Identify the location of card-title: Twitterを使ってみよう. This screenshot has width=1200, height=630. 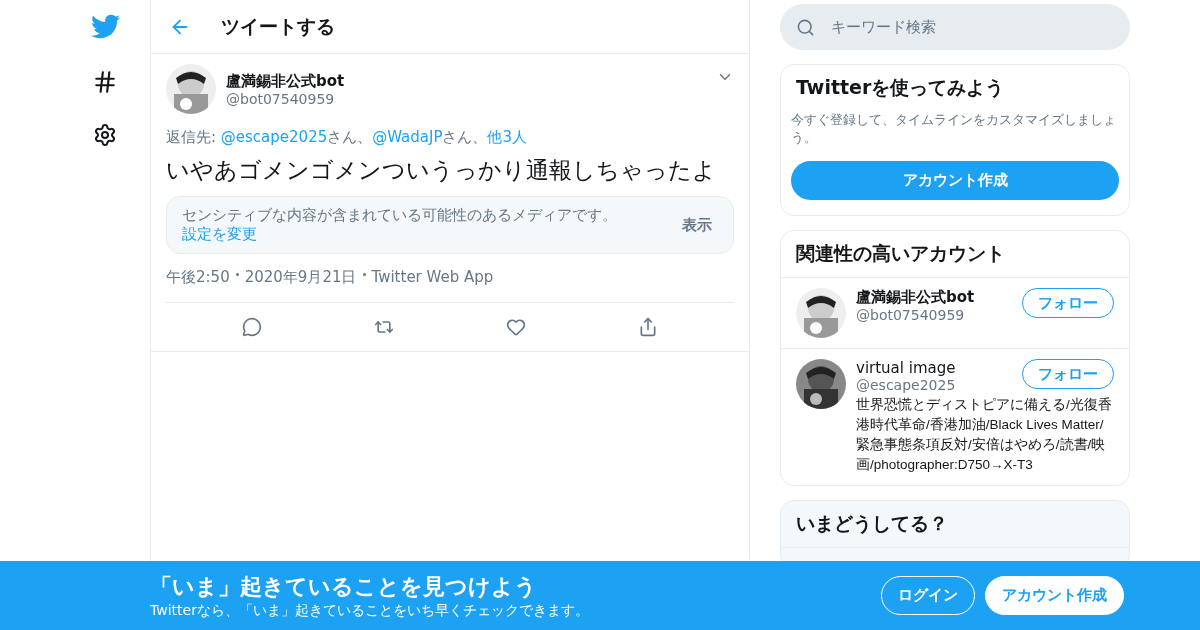
(900, 87).